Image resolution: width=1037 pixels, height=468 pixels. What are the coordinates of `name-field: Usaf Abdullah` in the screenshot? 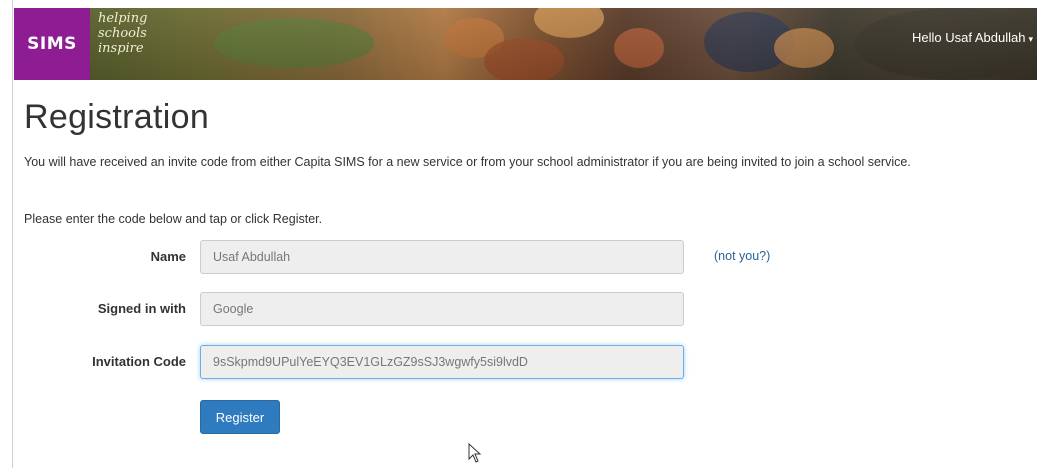 It's located at (442, 257).